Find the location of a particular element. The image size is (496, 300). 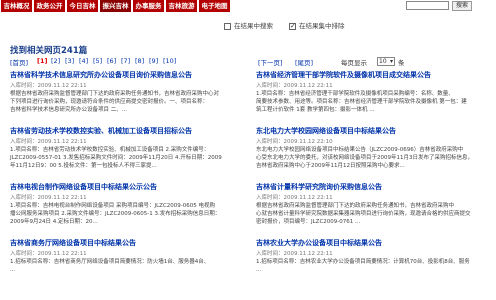

result-title-link: 吉林省劳动技术学校数控实验、机械加工设备项目招标公告 is located at coordinates (125, 131).